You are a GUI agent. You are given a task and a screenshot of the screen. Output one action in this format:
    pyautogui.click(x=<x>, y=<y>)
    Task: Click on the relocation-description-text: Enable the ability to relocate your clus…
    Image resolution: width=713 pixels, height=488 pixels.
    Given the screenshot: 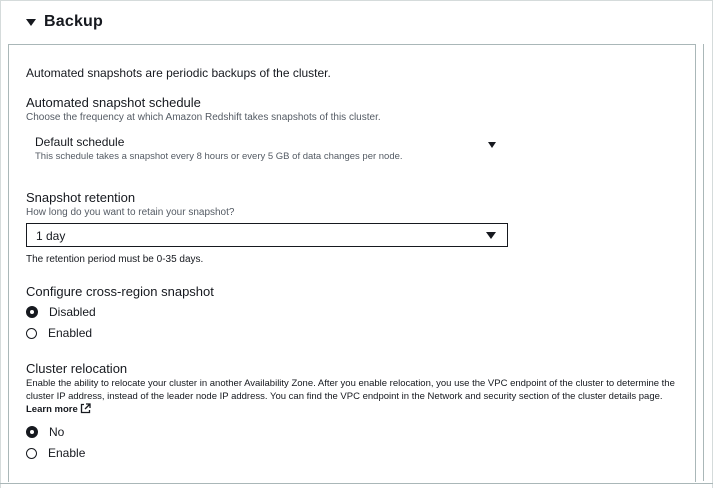 What is the action you would take?
    pyautogui.click(x=350, y=390)
    